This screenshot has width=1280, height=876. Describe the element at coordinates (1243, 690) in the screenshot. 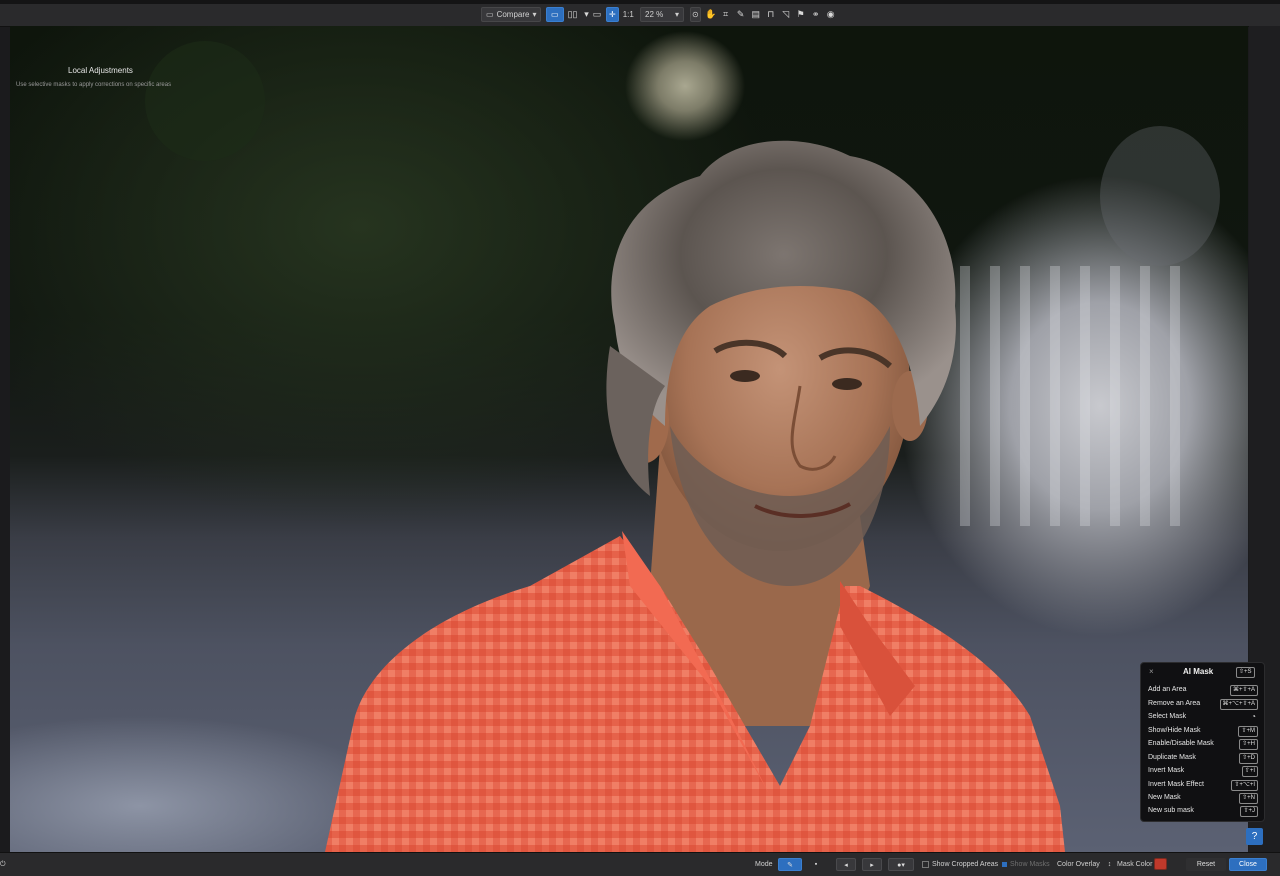

I see `shortcut-key: ⌘+⇧+A` at that location.